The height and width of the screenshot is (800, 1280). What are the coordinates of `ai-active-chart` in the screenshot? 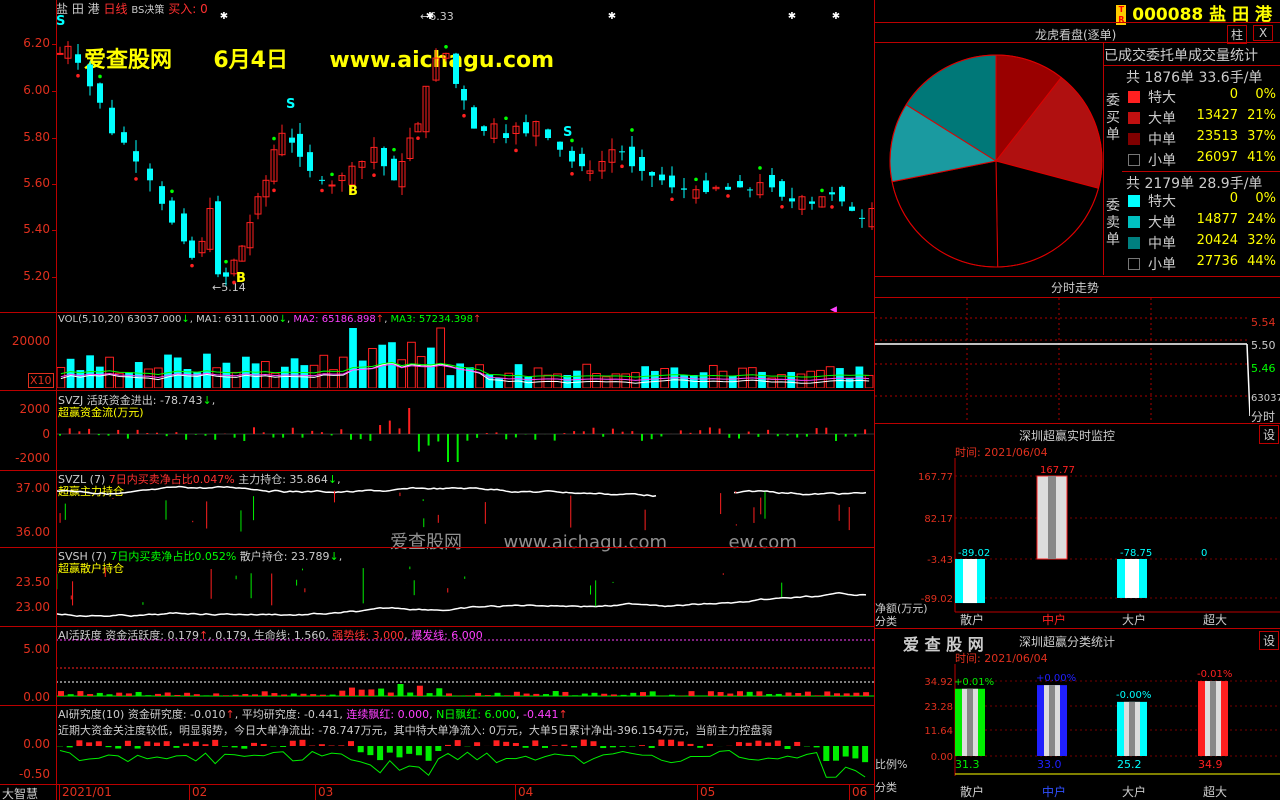 It's located at (465, 670).